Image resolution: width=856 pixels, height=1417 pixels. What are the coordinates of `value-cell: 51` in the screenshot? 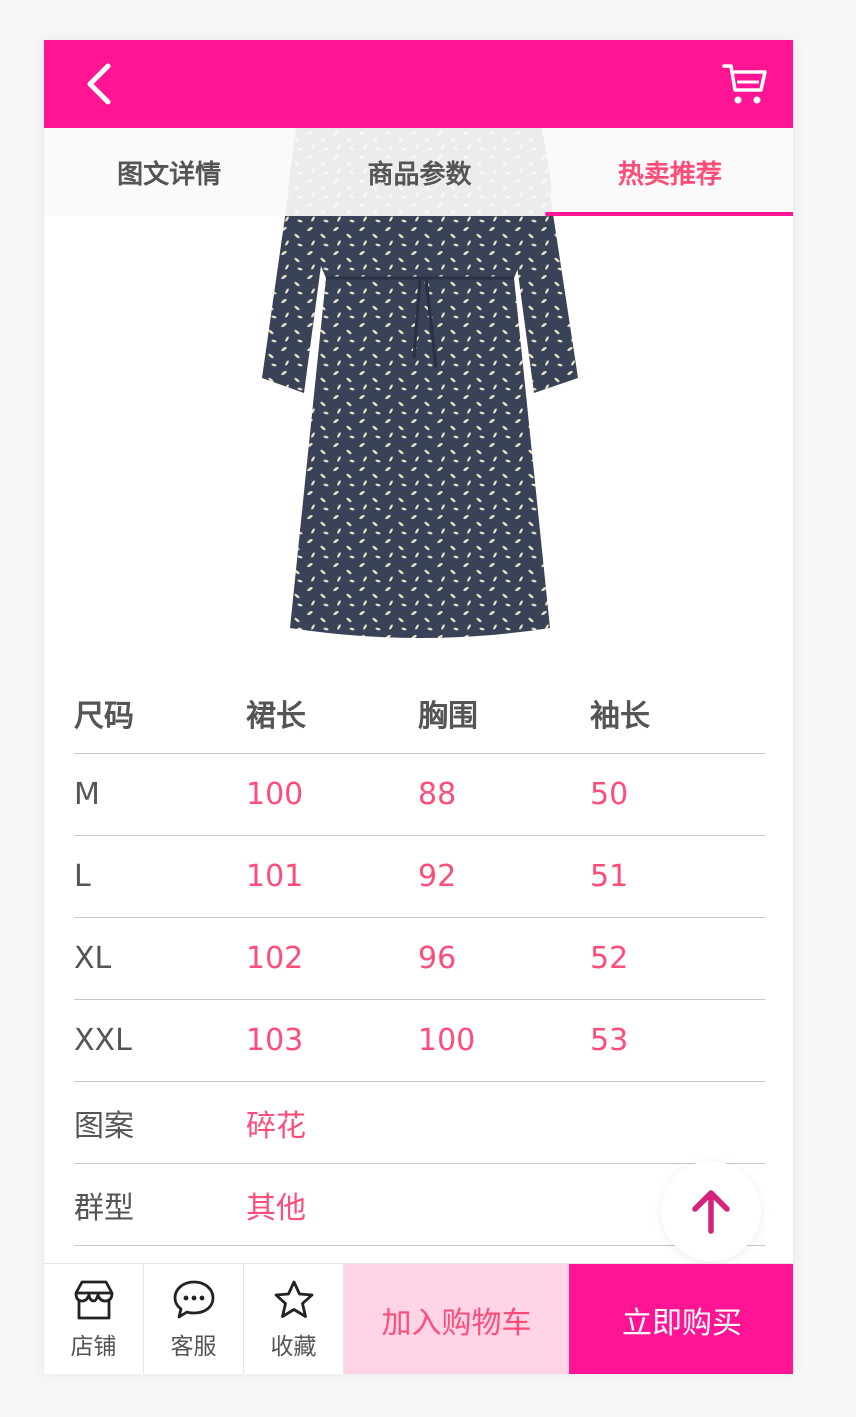 It's located at (609, 876).